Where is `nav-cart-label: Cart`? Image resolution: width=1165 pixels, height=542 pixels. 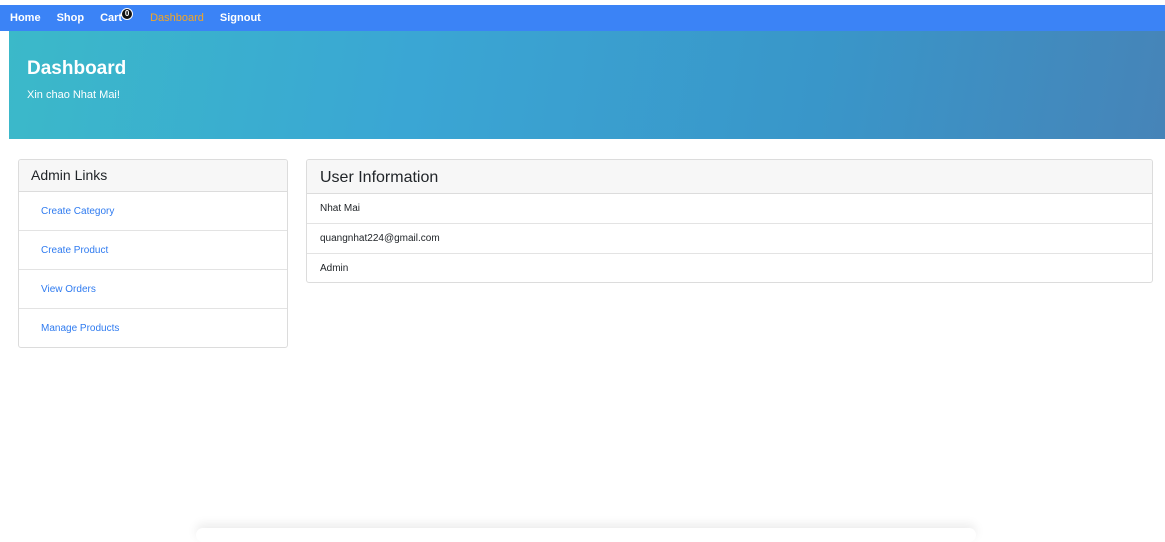 nav-cart-label: Cart is located at coordinates (111, 17).